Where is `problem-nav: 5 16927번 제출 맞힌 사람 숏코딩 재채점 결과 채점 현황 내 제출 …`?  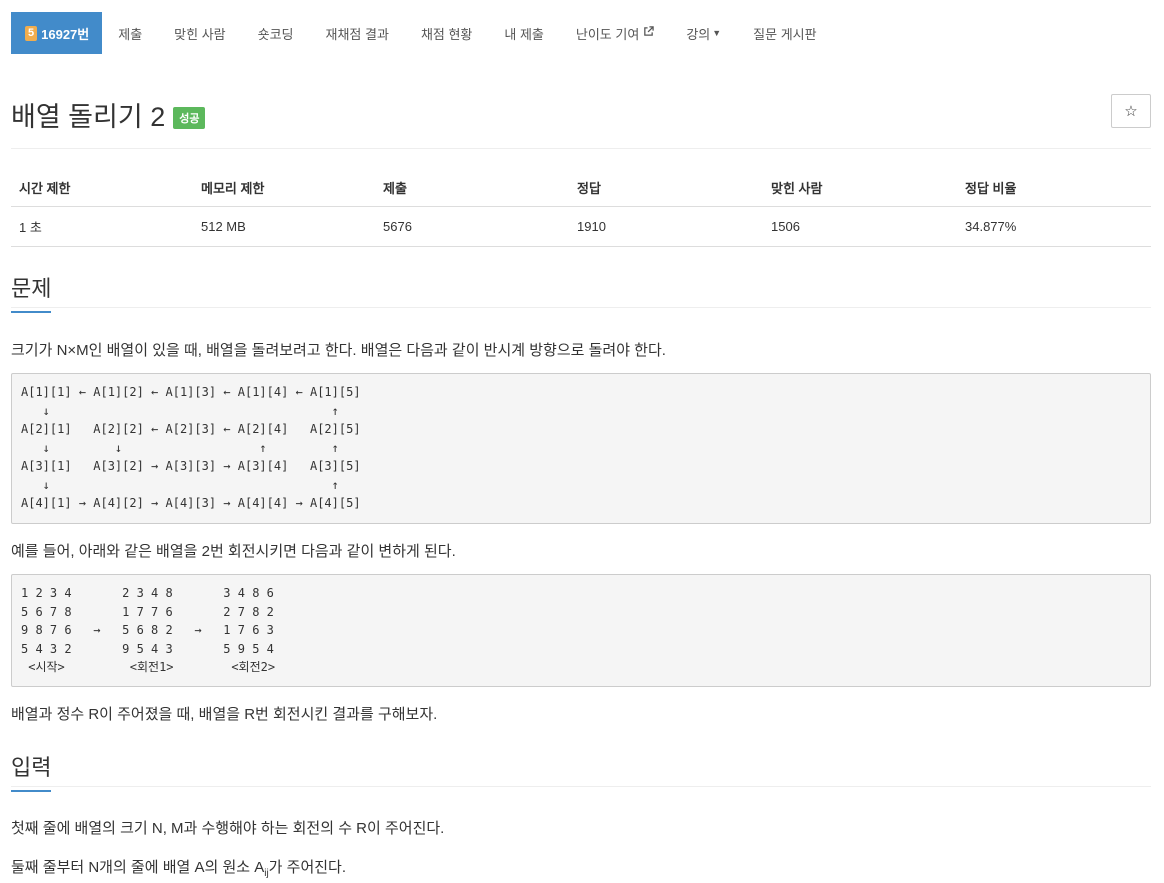 problem-nav: 5 16927번 제출 맞힌 사람 숏코딩 재채점 결과 채점 현황 내 제출 … is located at coordinates (422, 33).